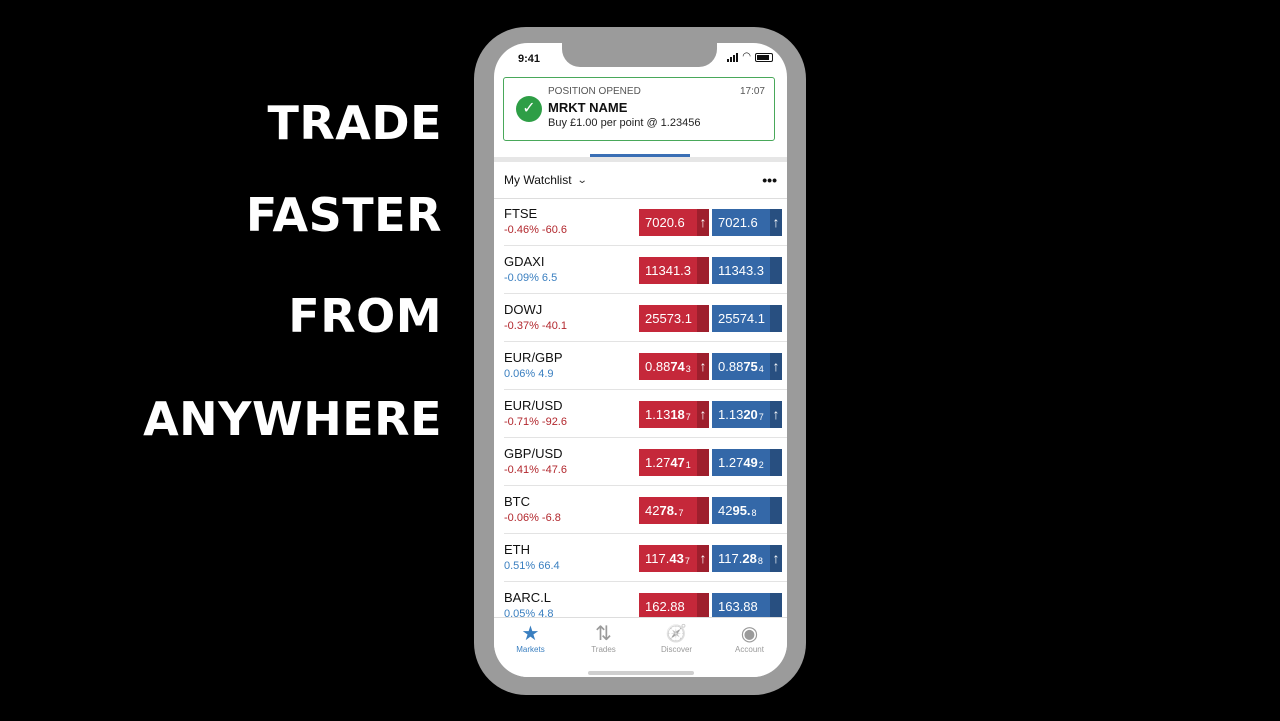 This screenshot has height=721, width=1280. I want to click on buy-price-prefix: 42, so click(725, 510).